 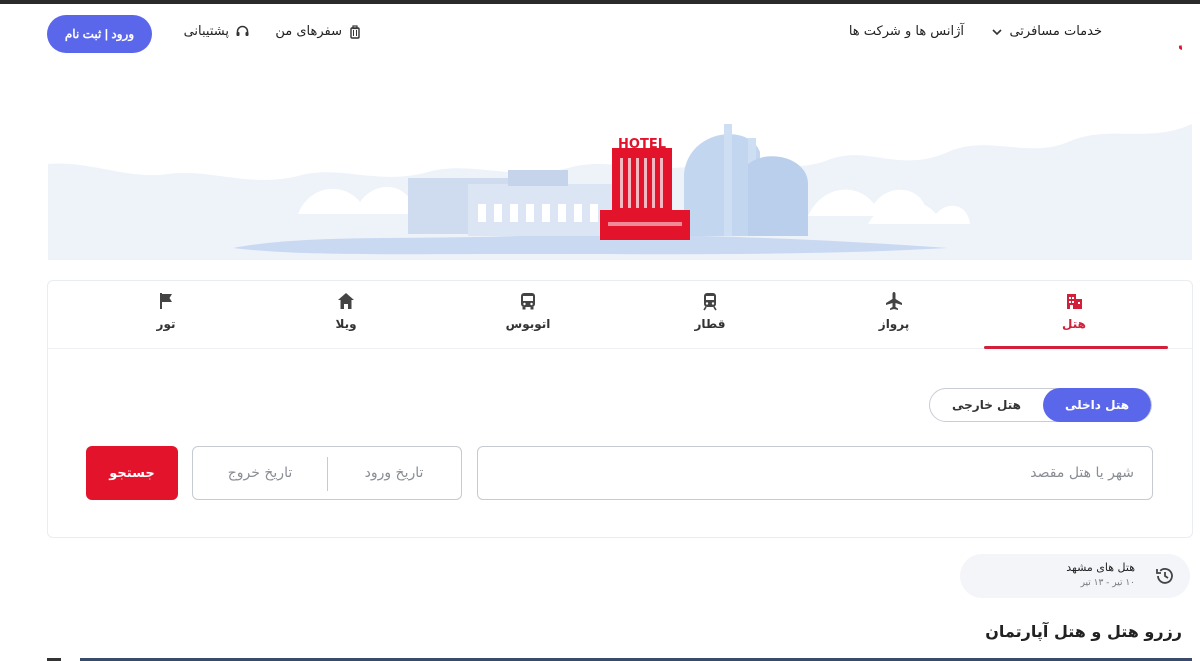 I want to click on date-range-box, so click(x=327, y=473).